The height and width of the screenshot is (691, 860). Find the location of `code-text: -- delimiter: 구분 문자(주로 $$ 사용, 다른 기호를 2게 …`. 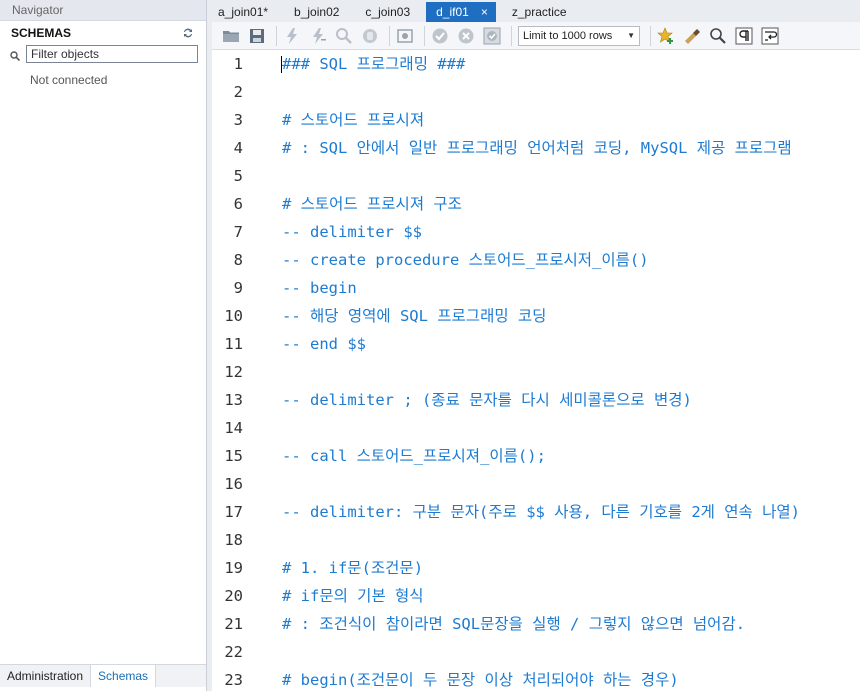

code-text: -- delimiter: 구분 문자(주로 $$ 사용, 다른 기호를 2게 … is located at coordinates (541, 512).